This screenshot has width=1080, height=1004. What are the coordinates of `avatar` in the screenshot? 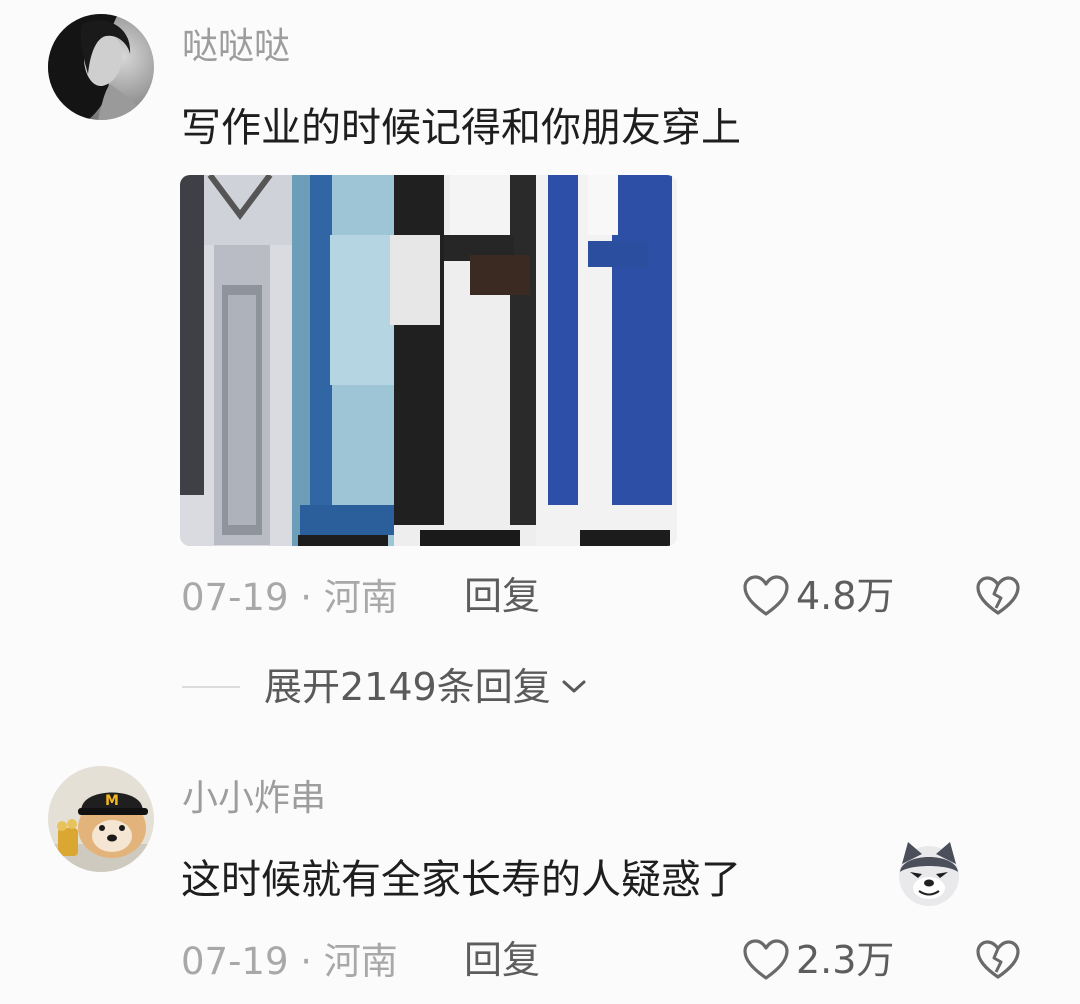 It's located at (101, 67).